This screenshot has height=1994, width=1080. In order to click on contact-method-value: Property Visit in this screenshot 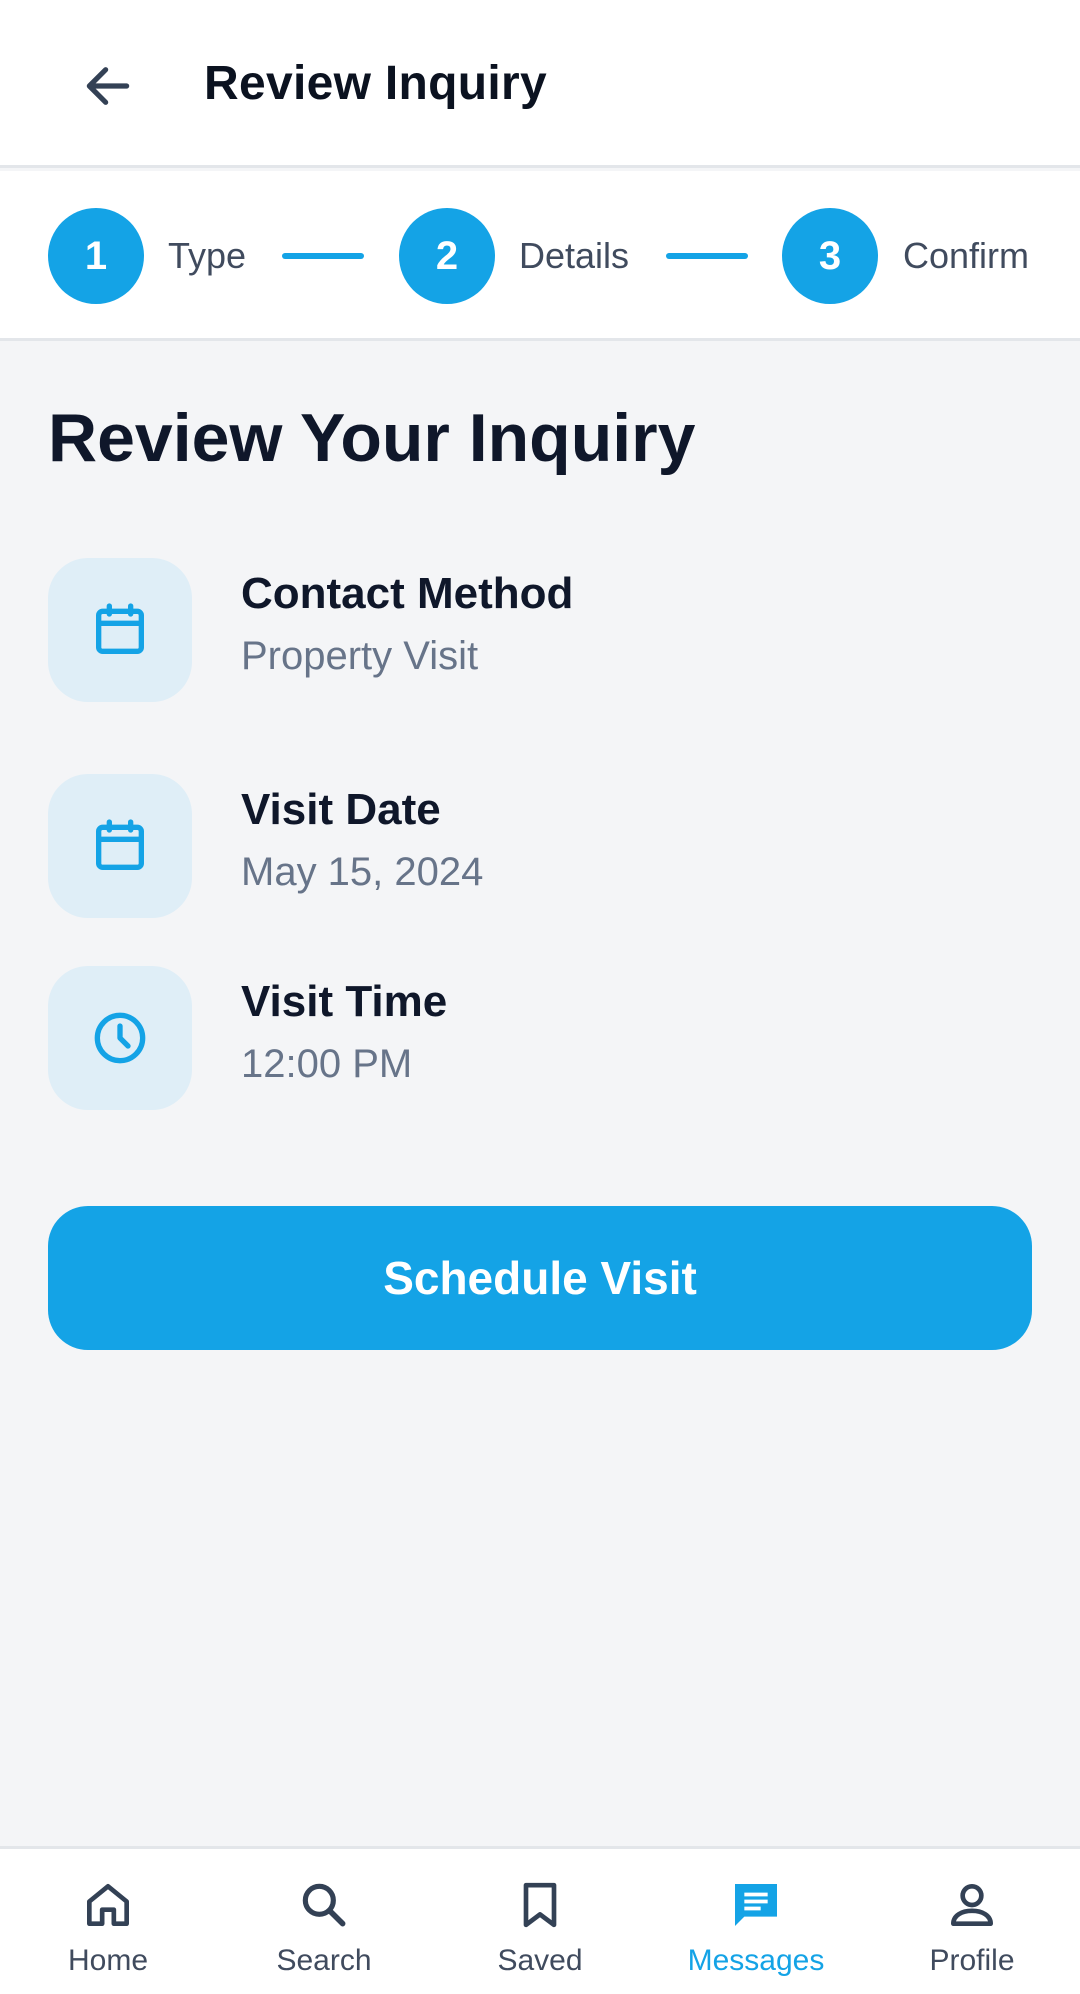, I will do `click(360, 656)`.